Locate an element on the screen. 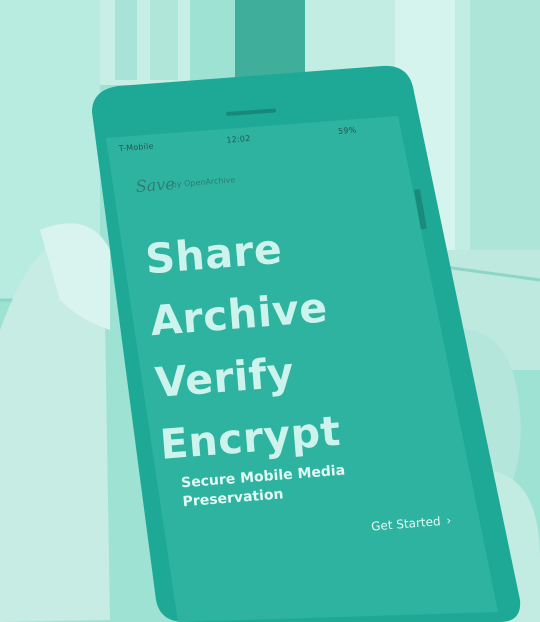  get-started-button: Get Started › is located at coordinates (411, 523).